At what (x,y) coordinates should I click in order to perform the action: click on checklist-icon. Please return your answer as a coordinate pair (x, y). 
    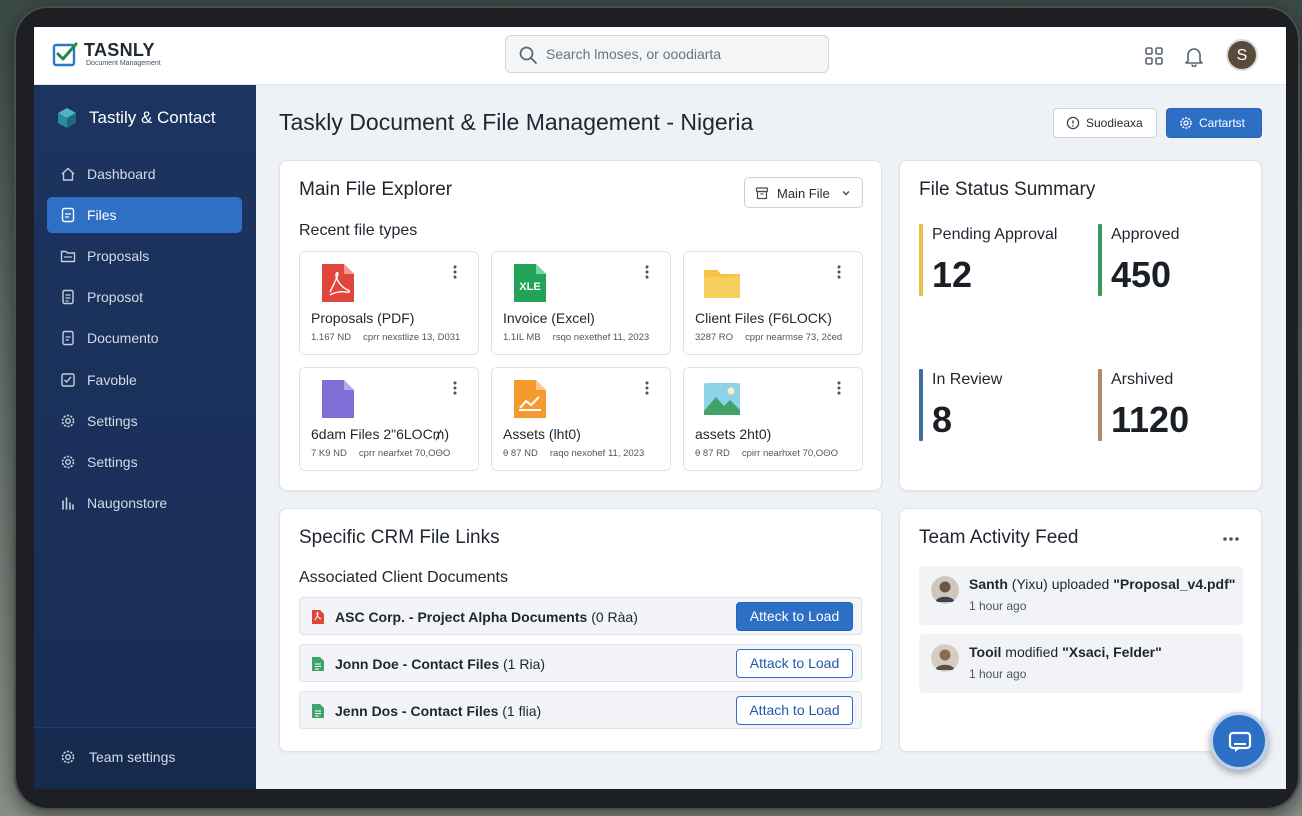
    Looking at the image, I should click on (68, 380).